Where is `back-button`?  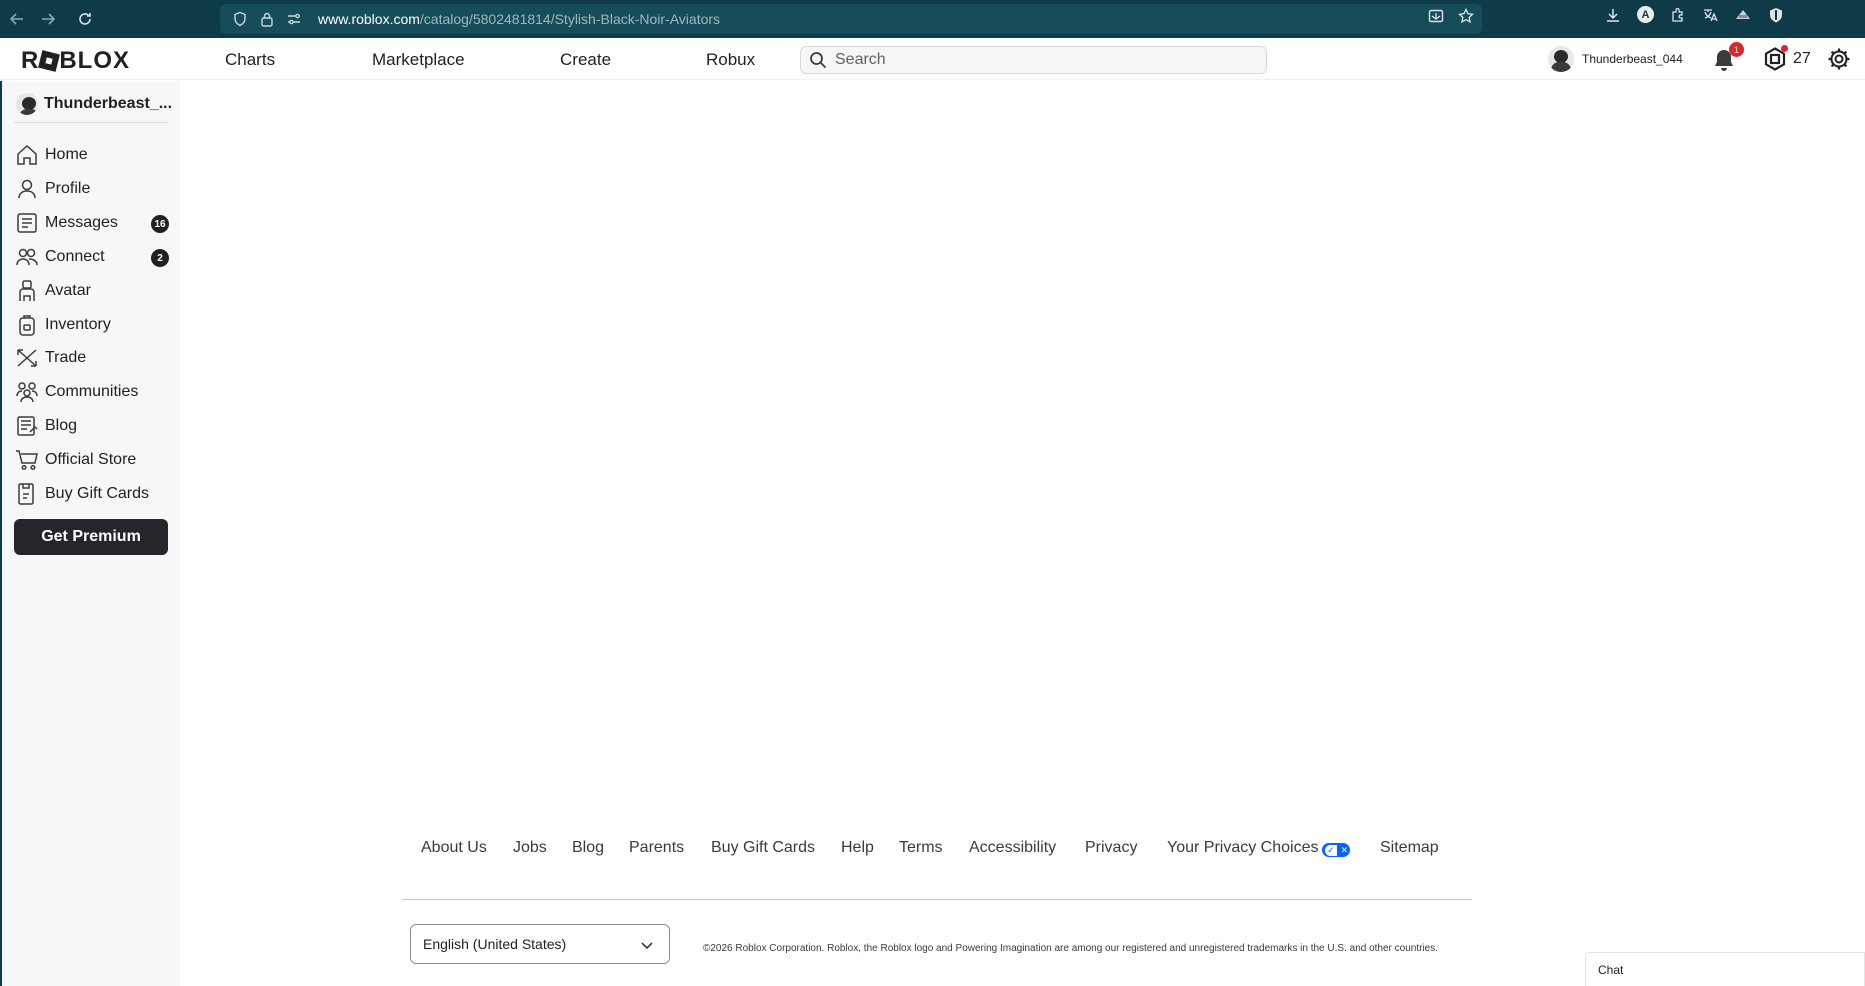
back-button is located at coordinates (17, 19).